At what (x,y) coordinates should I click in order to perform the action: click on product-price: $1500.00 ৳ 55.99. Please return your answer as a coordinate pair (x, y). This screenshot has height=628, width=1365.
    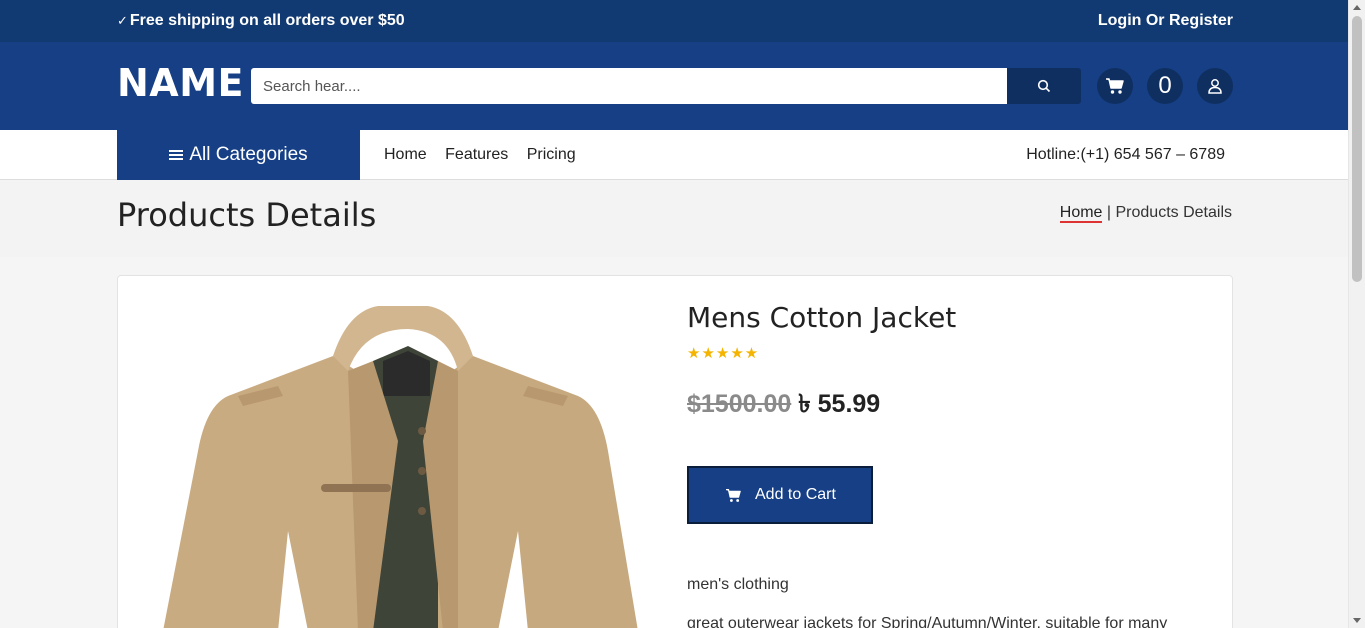
    Looking at the image, I should click on (783, 405).